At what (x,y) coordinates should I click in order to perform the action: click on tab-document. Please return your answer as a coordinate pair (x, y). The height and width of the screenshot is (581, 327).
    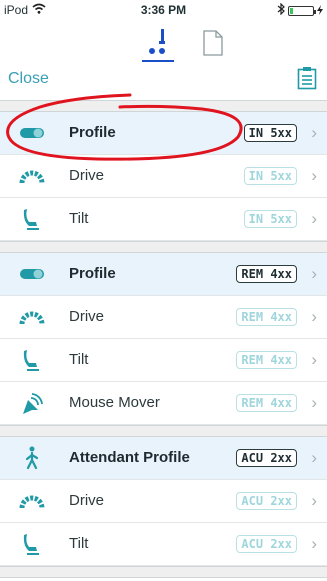
    Looking at the image, I should click on (213, 45).